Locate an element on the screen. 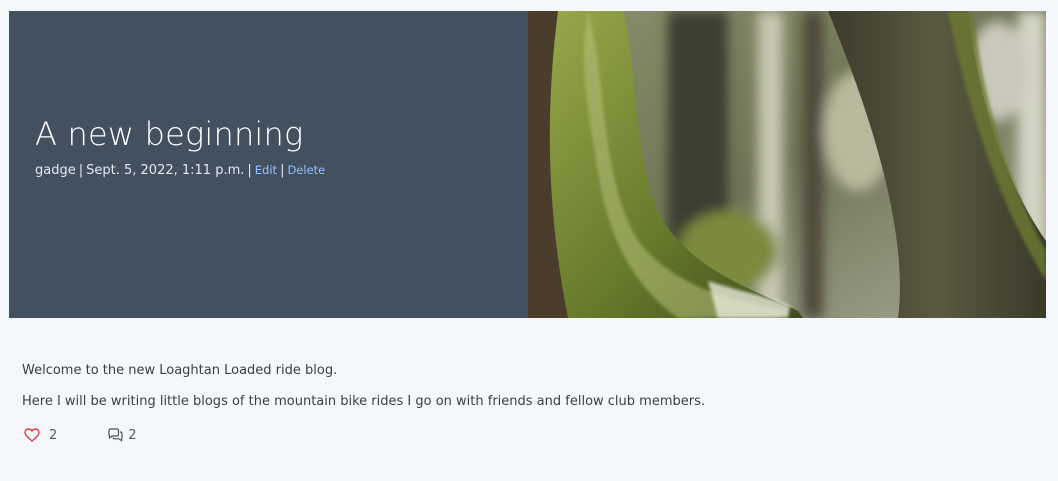 The image size is (1058, 481). edit-link: Edit is located at coordinates (266, 170).